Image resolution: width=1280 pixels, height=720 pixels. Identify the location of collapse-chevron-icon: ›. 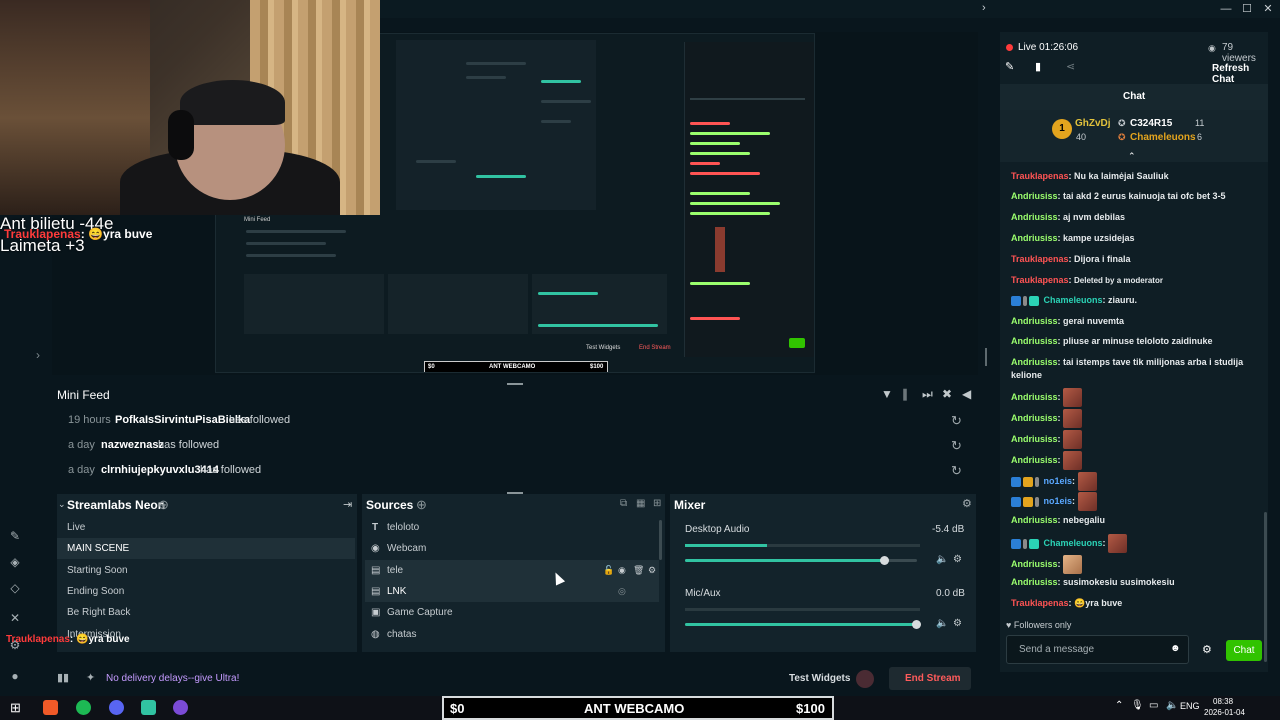
(984, 8).